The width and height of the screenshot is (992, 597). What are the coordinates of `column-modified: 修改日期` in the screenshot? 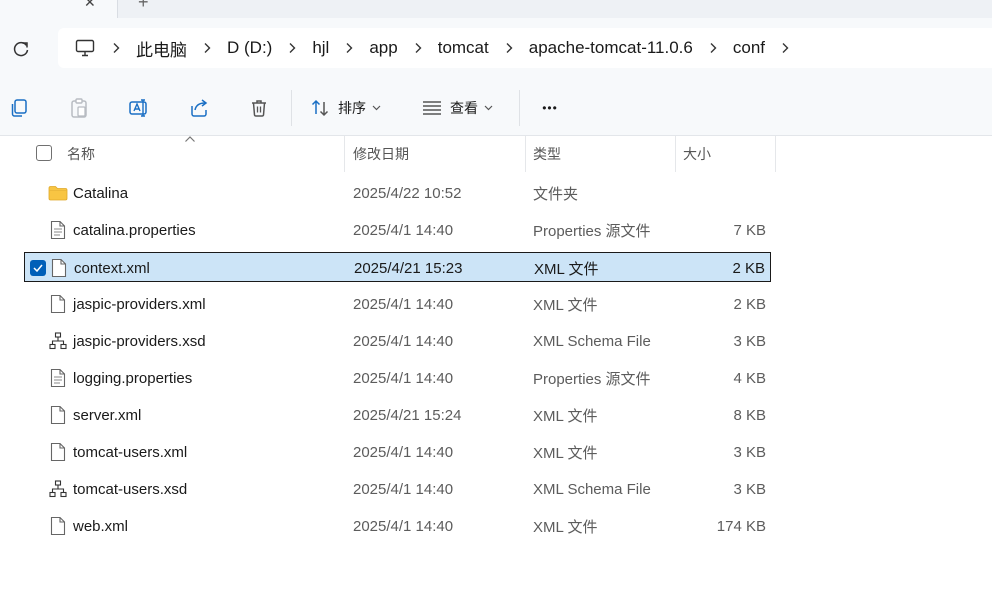 It's located at (438, 154).